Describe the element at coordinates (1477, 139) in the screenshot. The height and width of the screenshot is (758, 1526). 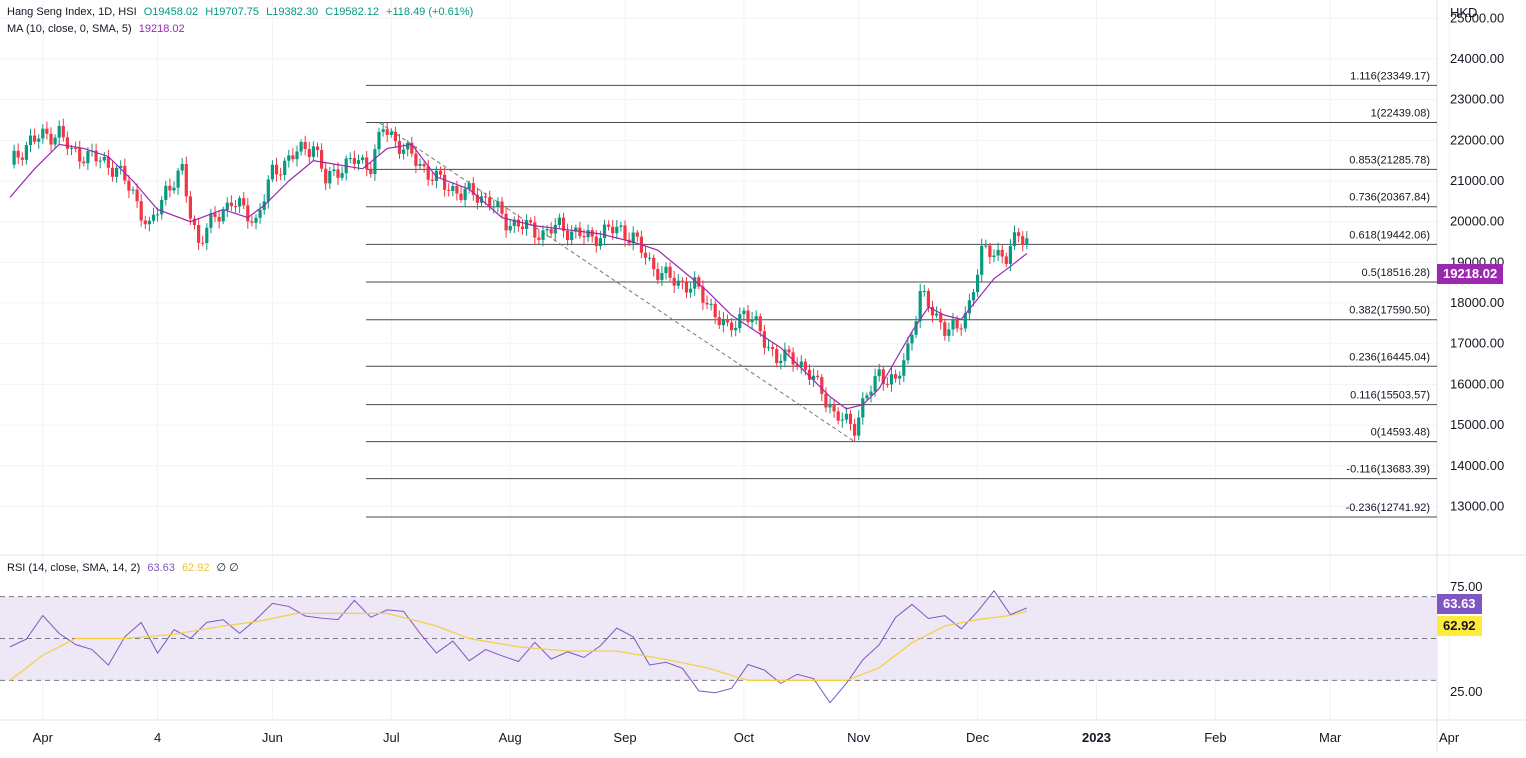
I see `price-axis-tick: 22000.00` at that location.